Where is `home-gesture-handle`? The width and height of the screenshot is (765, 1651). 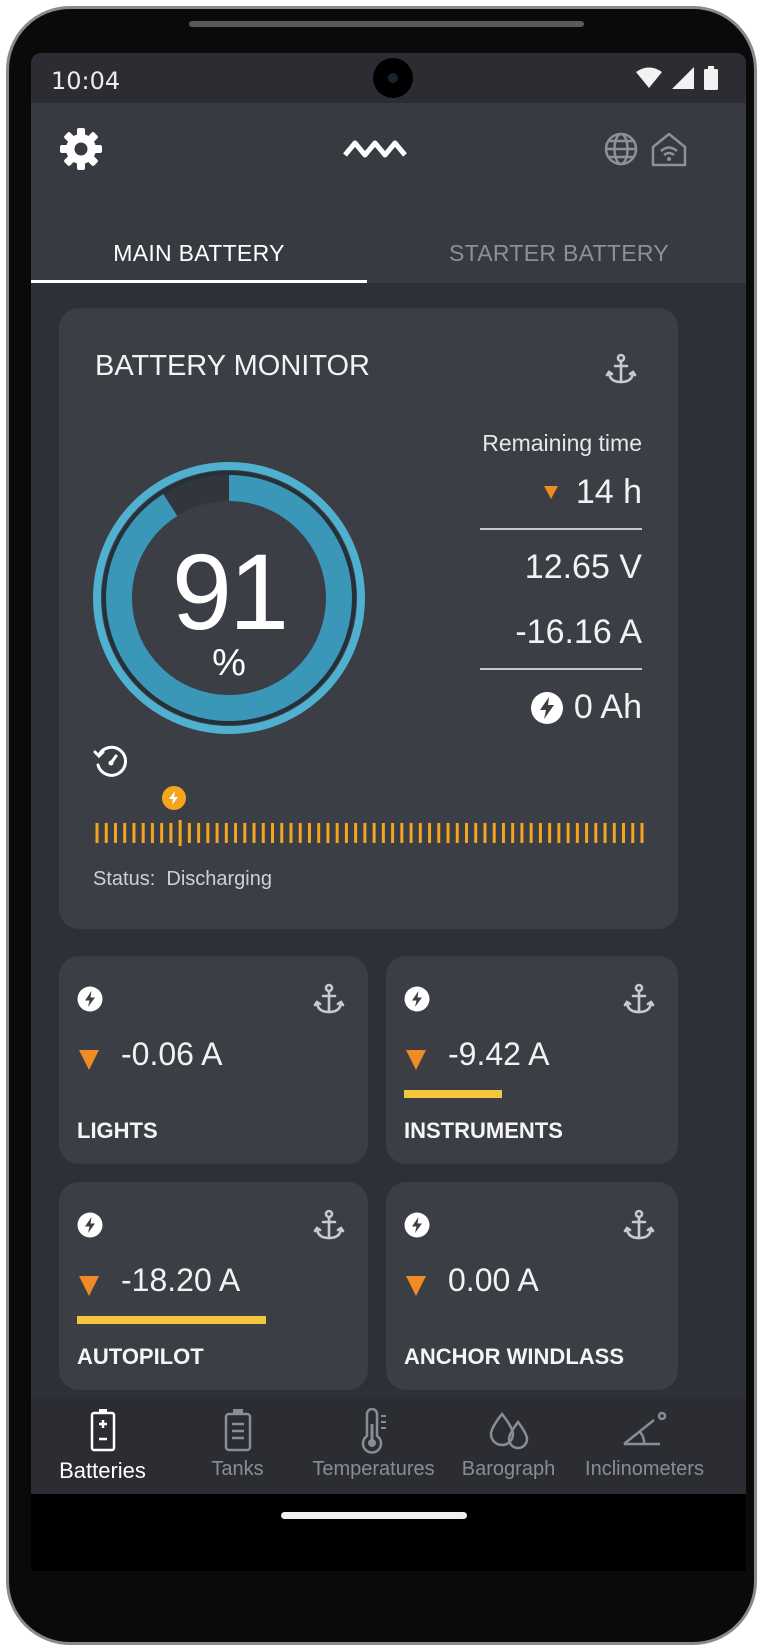 home-gesture-handle is located at coordinates (374, 1515).